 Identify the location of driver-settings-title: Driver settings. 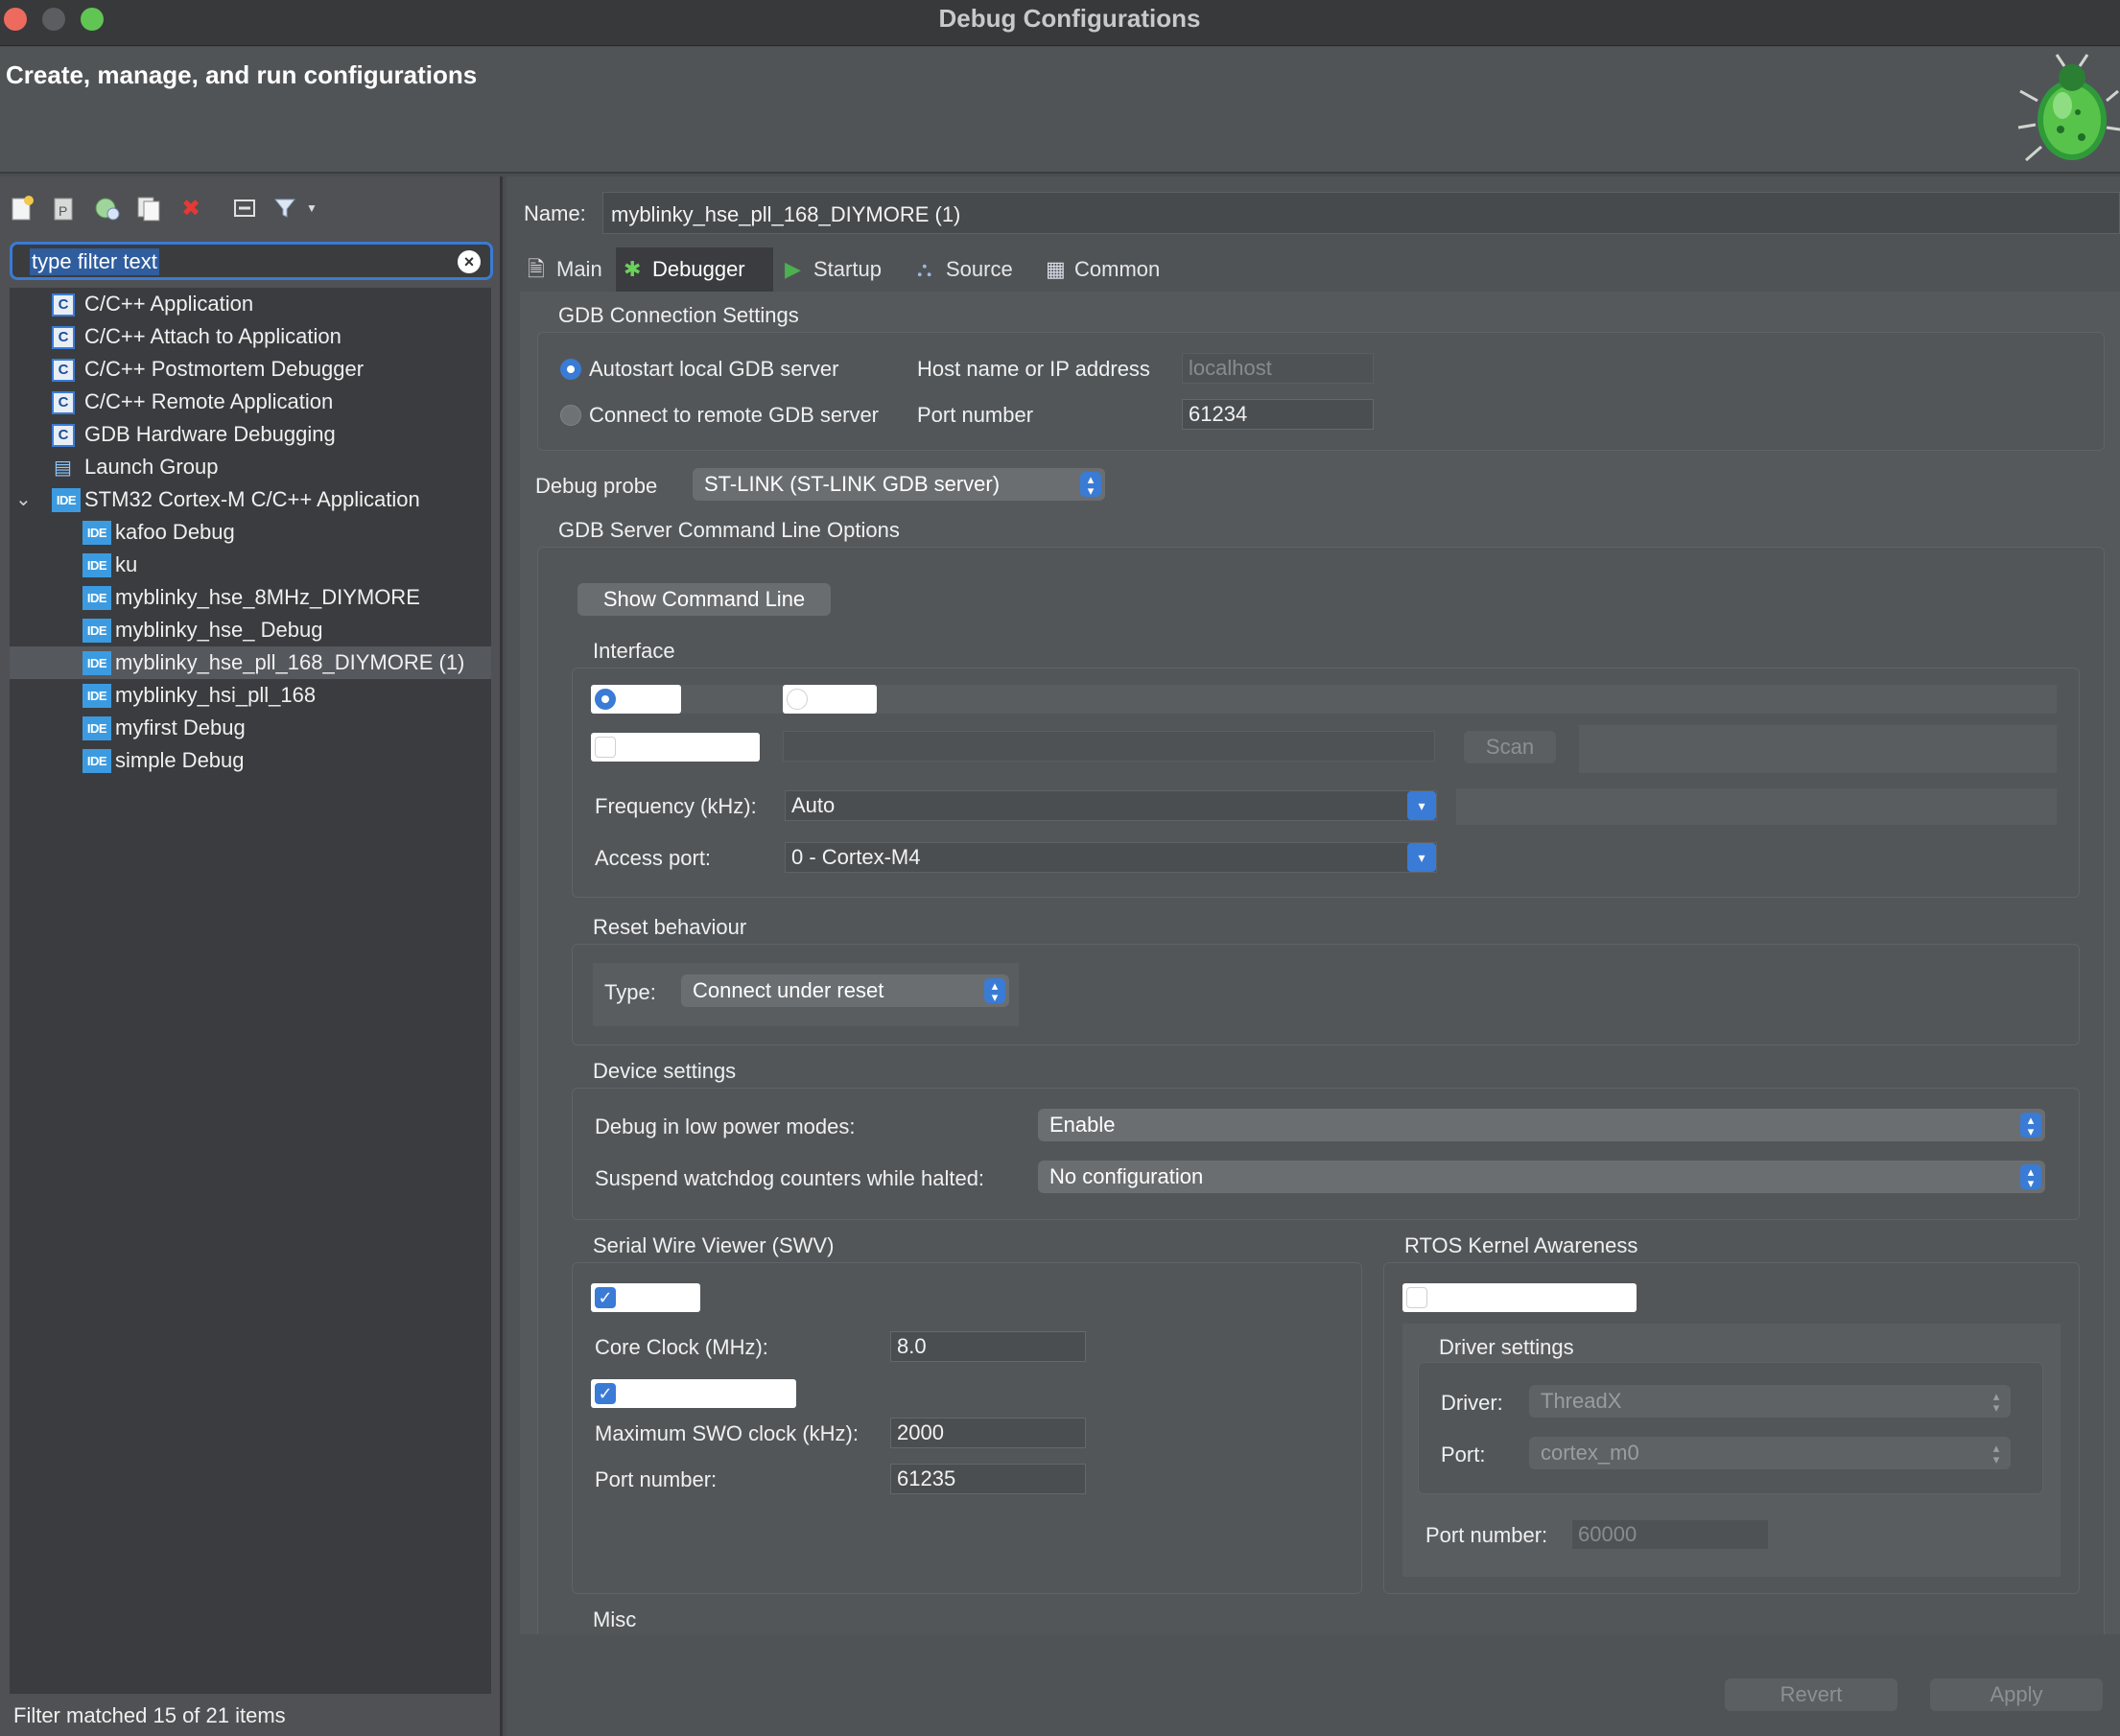
(1506, 1347).